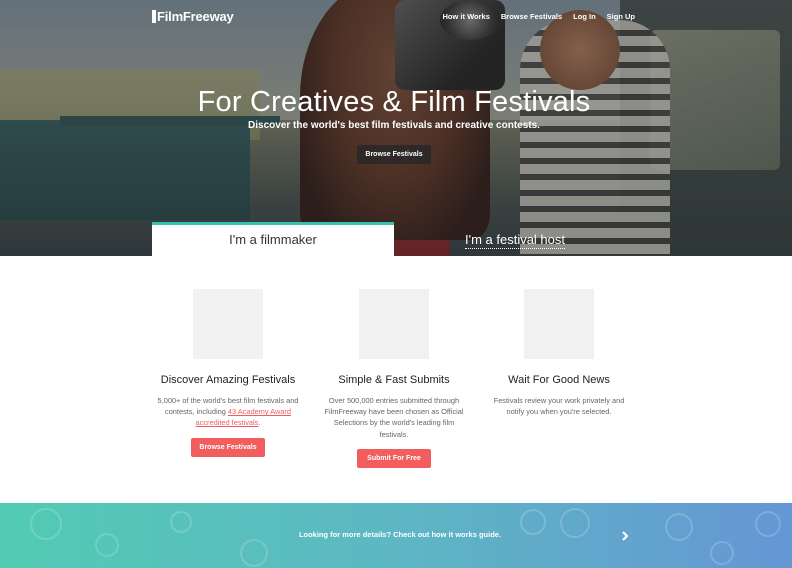  I want to click on logo-mark-icon, so click(154, 16).